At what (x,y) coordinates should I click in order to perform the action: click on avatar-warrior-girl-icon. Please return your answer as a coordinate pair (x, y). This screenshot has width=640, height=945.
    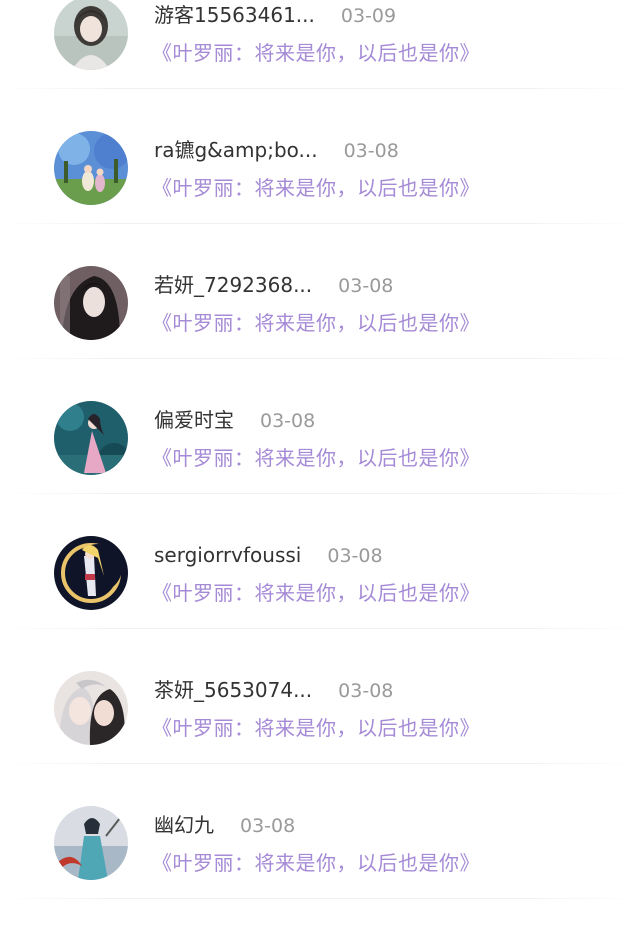
    Looking at the image, I should click on (91, 843).